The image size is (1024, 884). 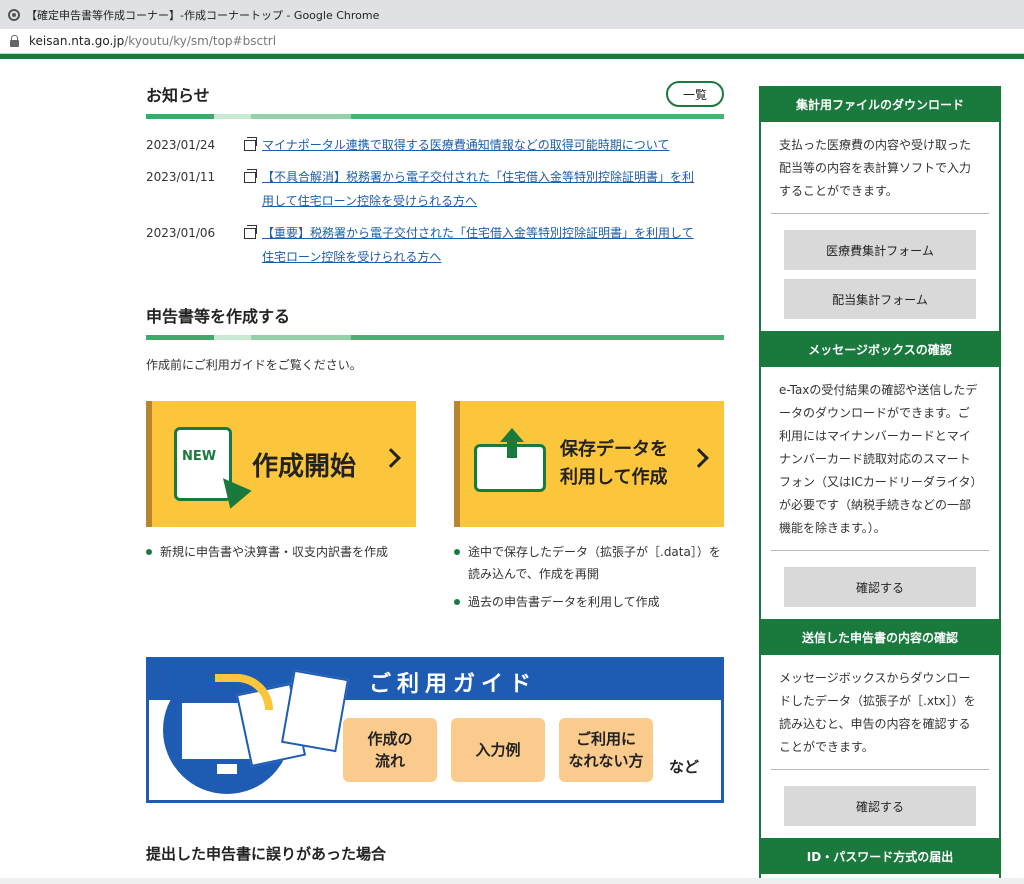 I want to click on create-cards: NEW 作成開始 保存データを 利用して作成, so click(x=435, y=464).